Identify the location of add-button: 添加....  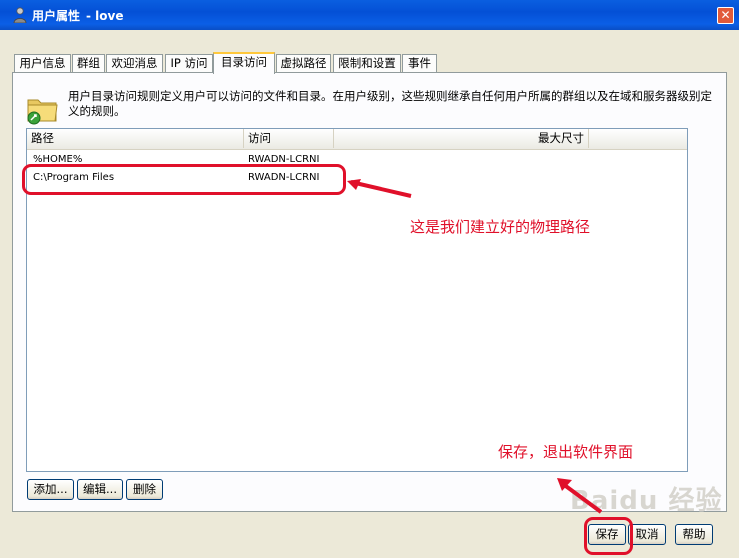
(50, 489).